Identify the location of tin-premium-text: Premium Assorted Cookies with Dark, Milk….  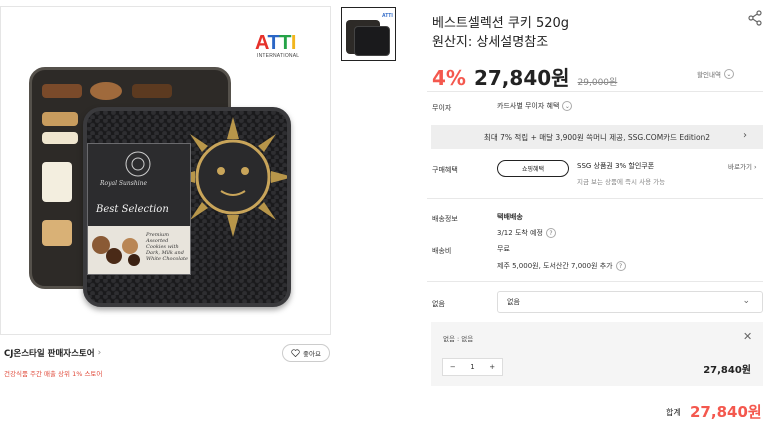
(167, 247).